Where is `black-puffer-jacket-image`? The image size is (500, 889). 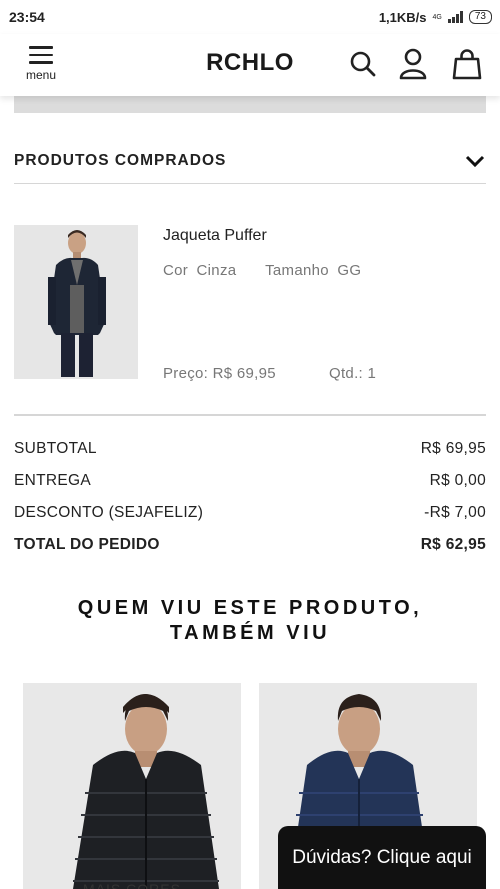
black-puffer-jacket-image is located at coordinates (132, 786).